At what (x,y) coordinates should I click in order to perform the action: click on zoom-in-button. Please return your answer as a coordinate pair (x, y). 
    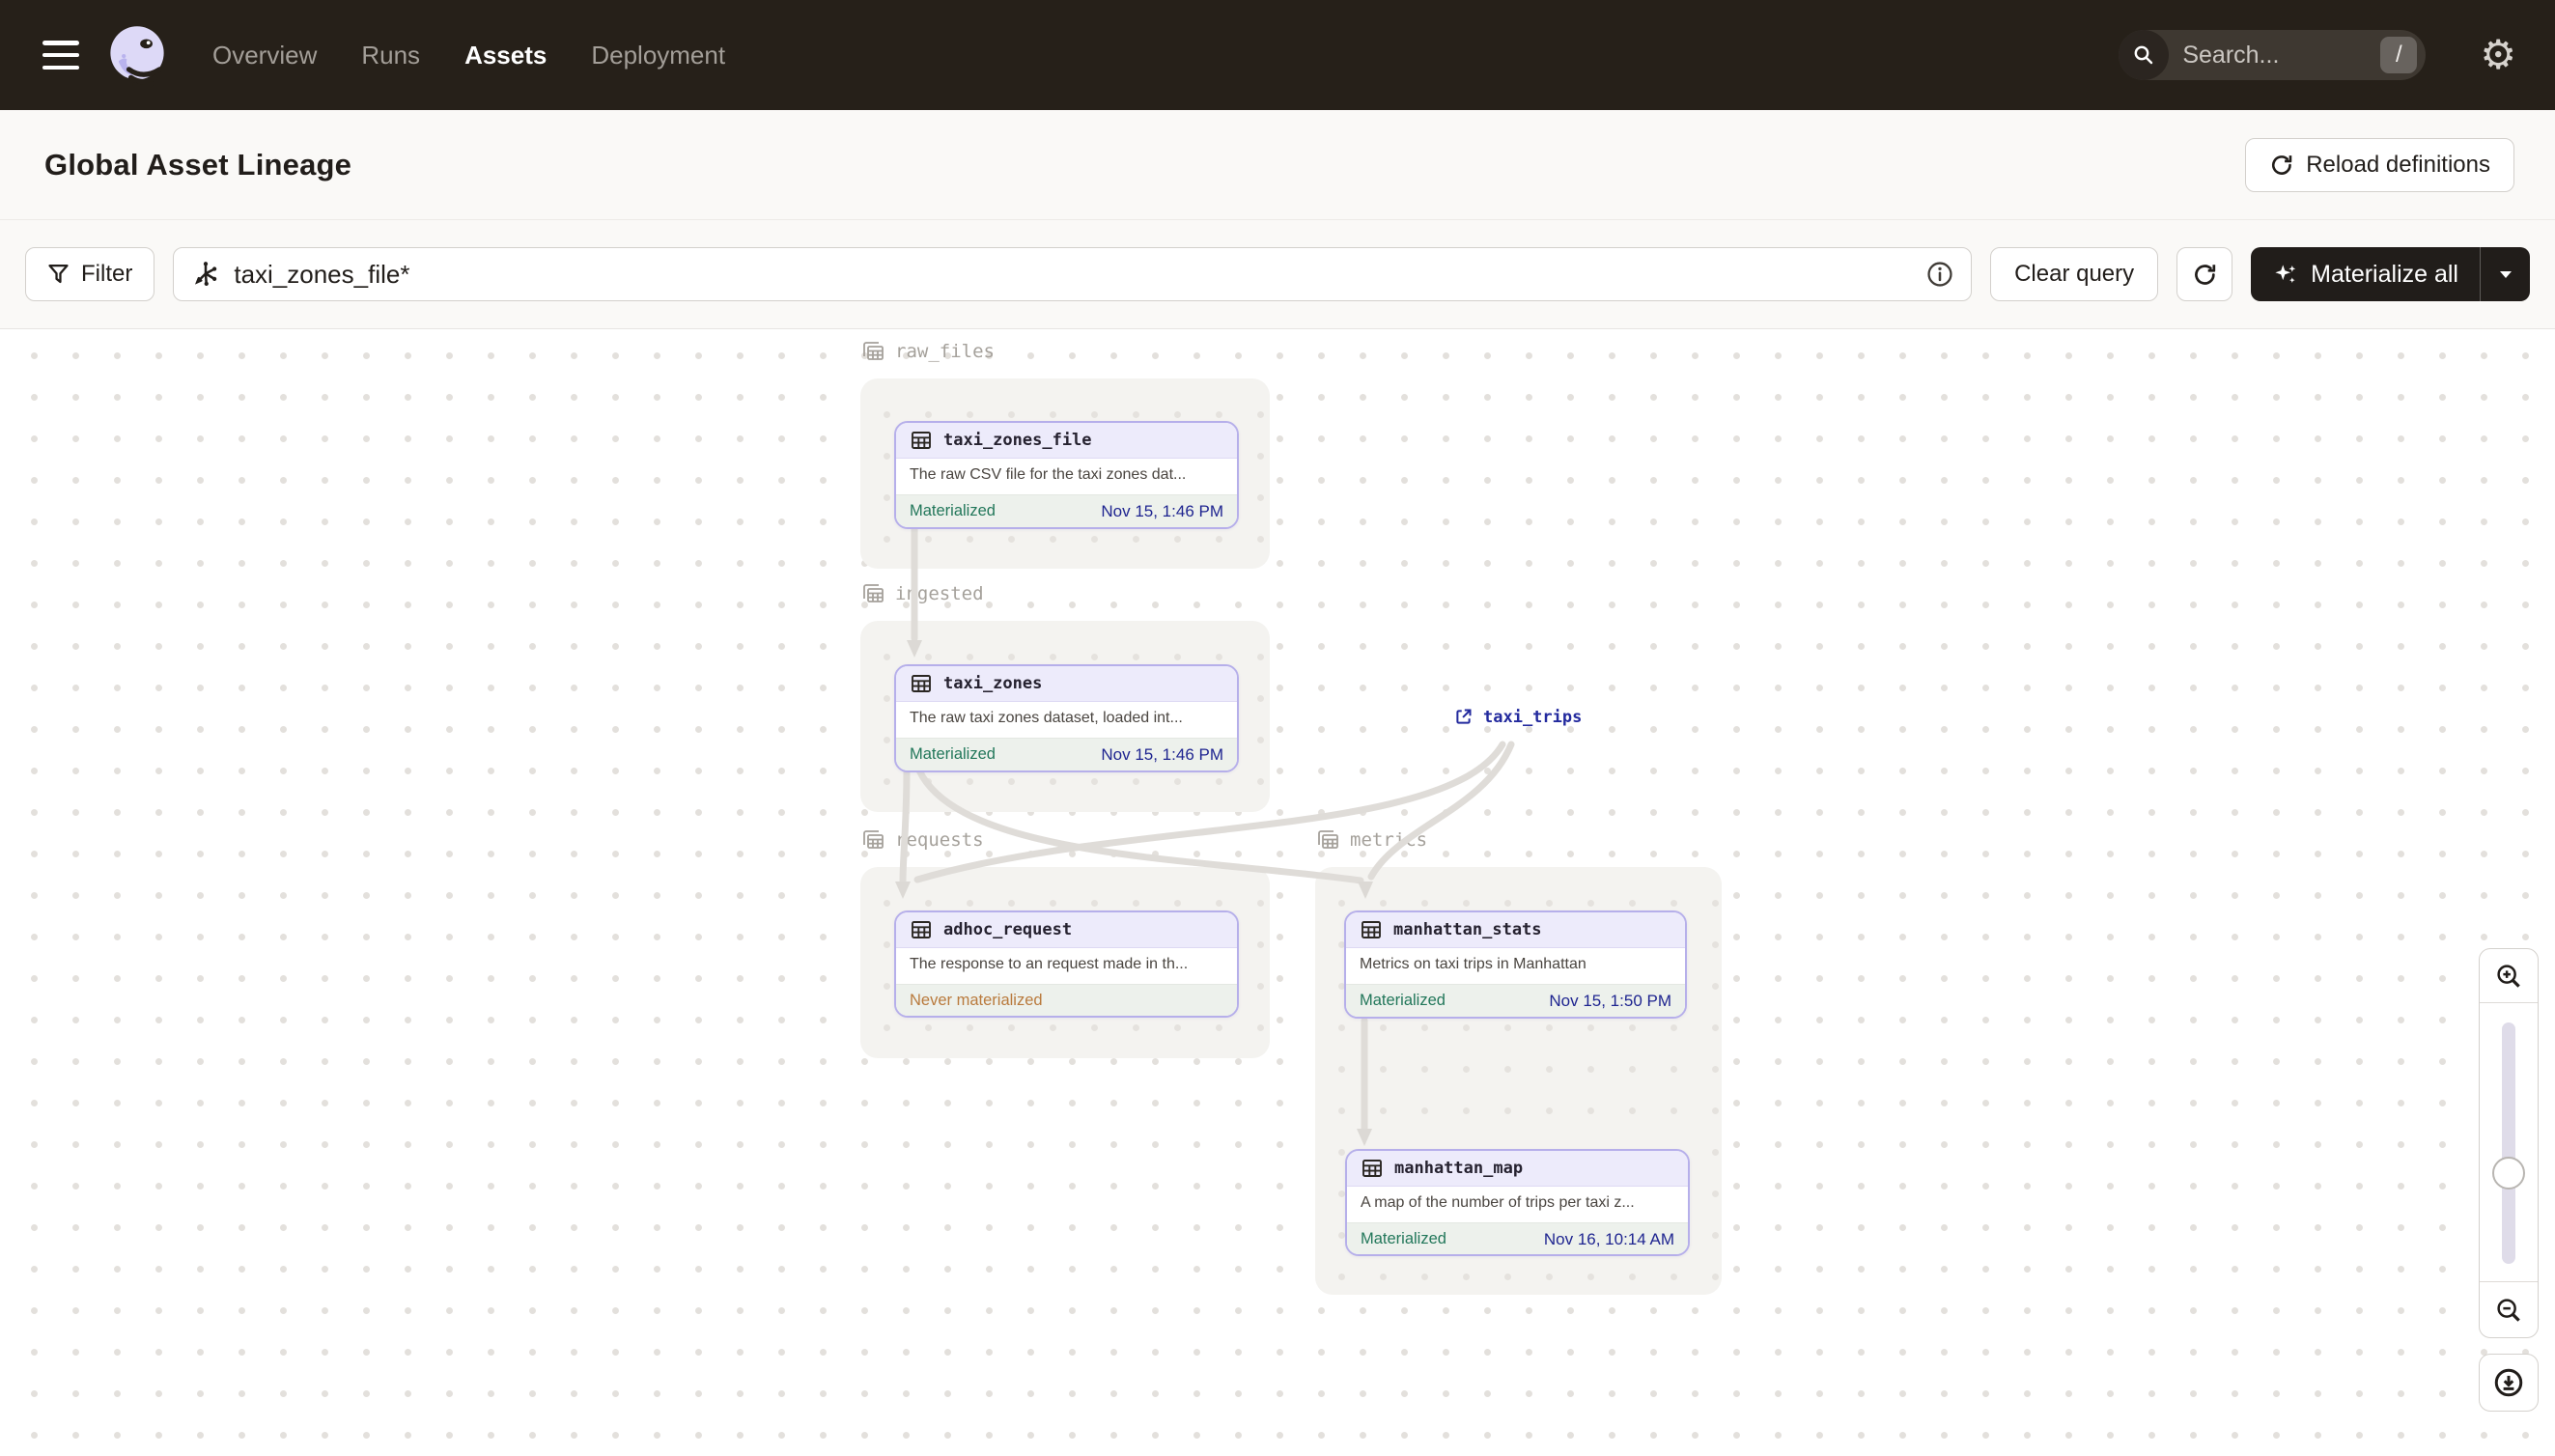
    Looking at the image, I should click on (2509, 976).